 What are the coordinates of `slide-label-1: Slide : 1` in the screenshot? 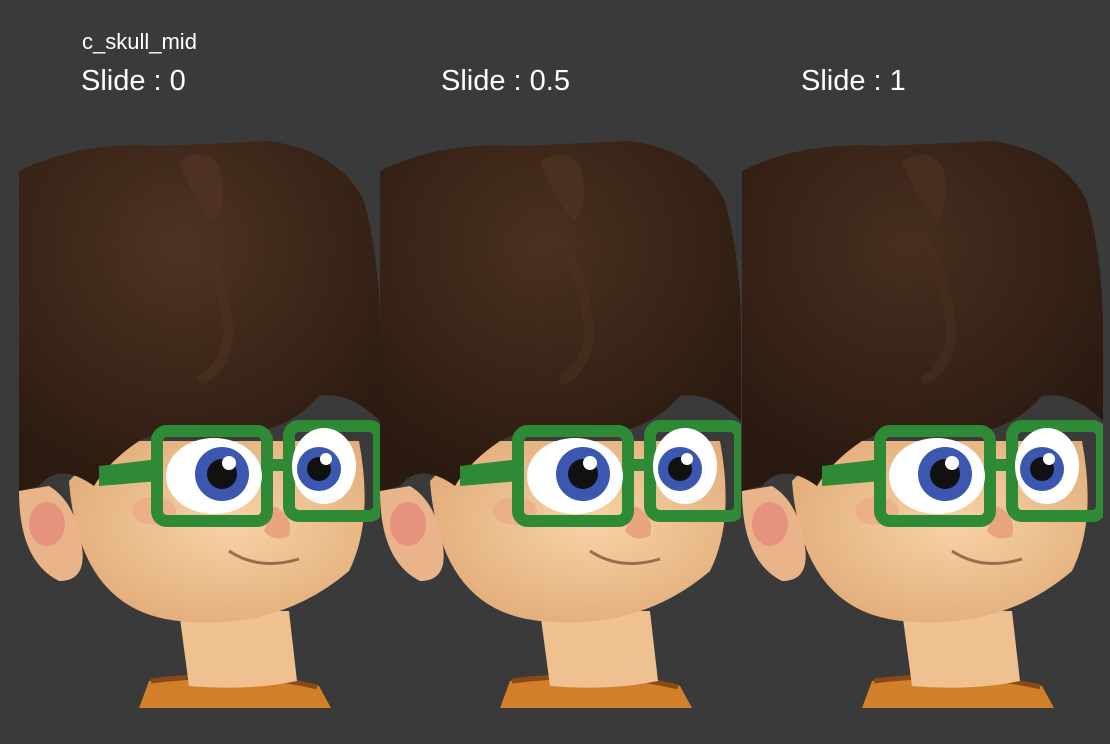 It's located at (853, 81).